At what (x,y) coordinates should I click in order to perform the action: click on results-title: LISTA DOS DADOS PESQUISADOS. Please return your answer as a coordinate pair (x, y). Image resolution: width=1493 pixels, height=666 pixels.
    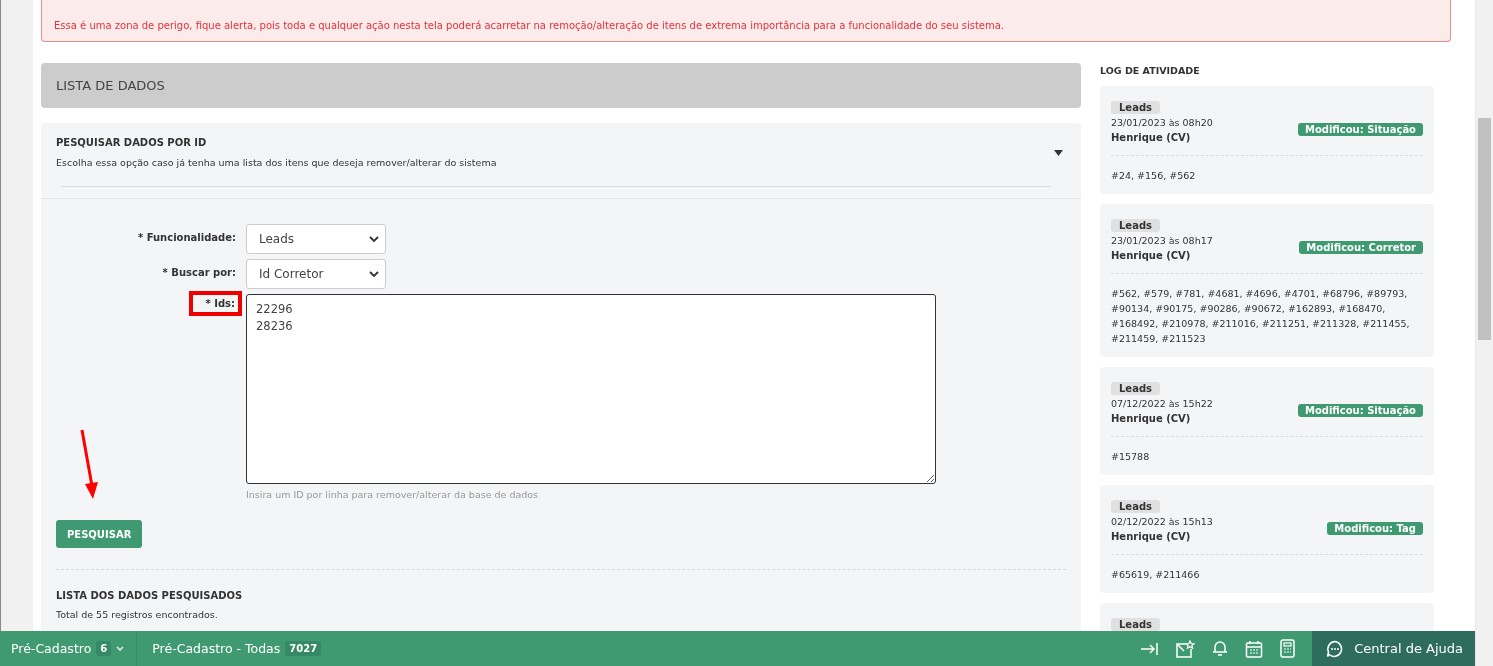
    Looking at the image, I should click on (150, 595).